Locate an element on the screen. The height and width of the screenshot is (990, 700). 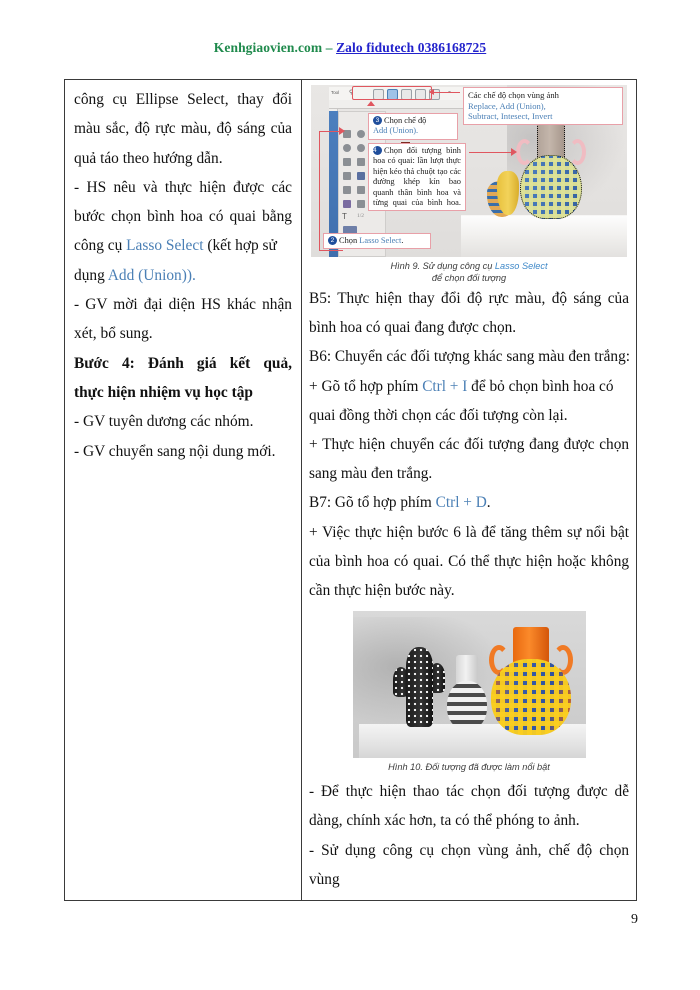
b6-suffix: để bỏ chọn bình hoa có is located at coordinates (540, 386).